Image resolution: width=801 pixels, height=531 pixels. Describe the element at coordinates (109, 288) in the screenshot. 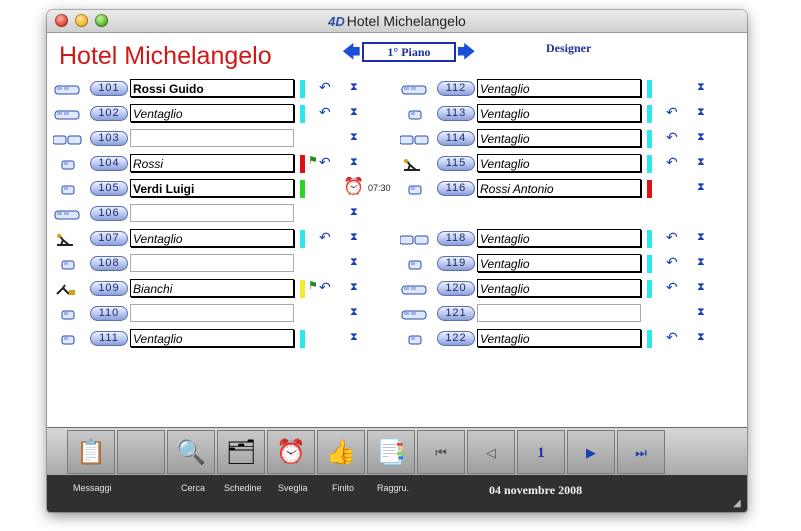

I see `room-number-button: 109` at that location.